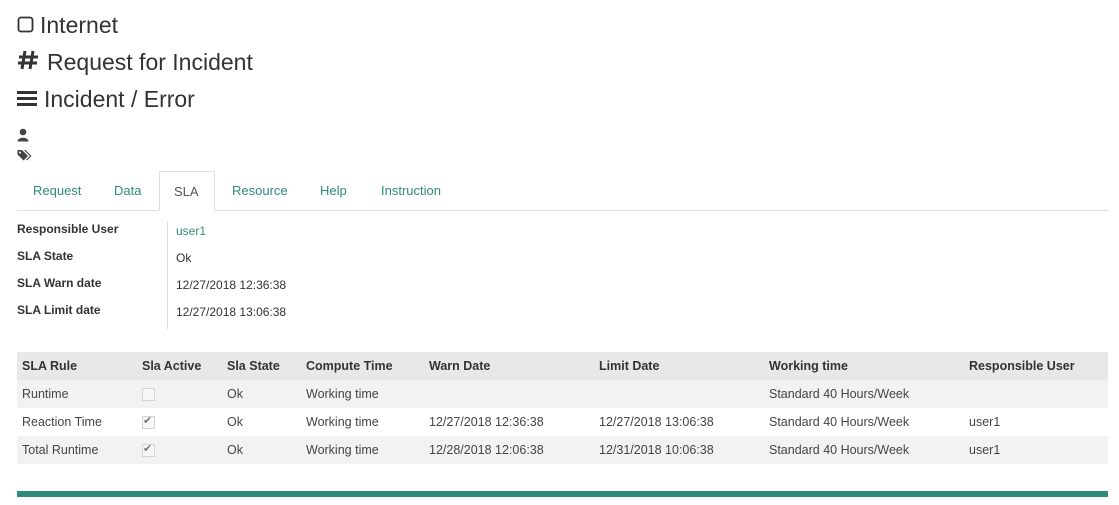  What do you see at coordinates (59, 283) in the screenshot?
I see `sla-warn-date-label: SLA Warn date` at bounding box center [59, 283].